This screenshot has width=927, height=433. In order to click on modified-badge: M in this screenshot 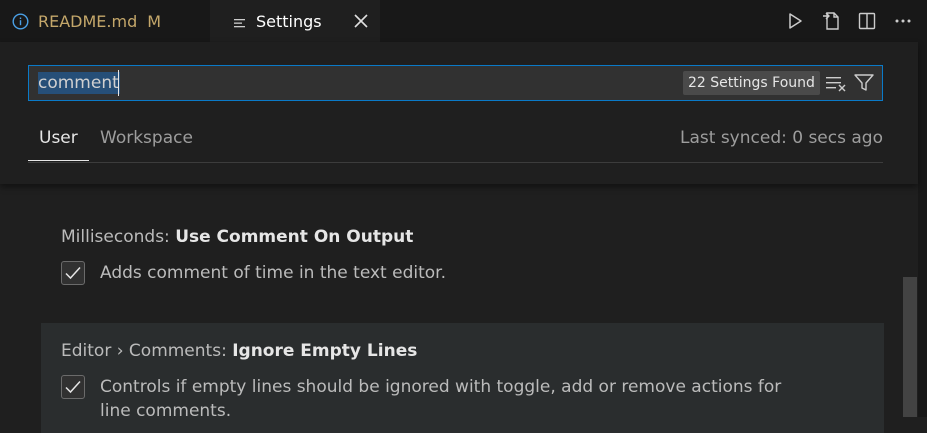, I will do `click(154, 21)`.